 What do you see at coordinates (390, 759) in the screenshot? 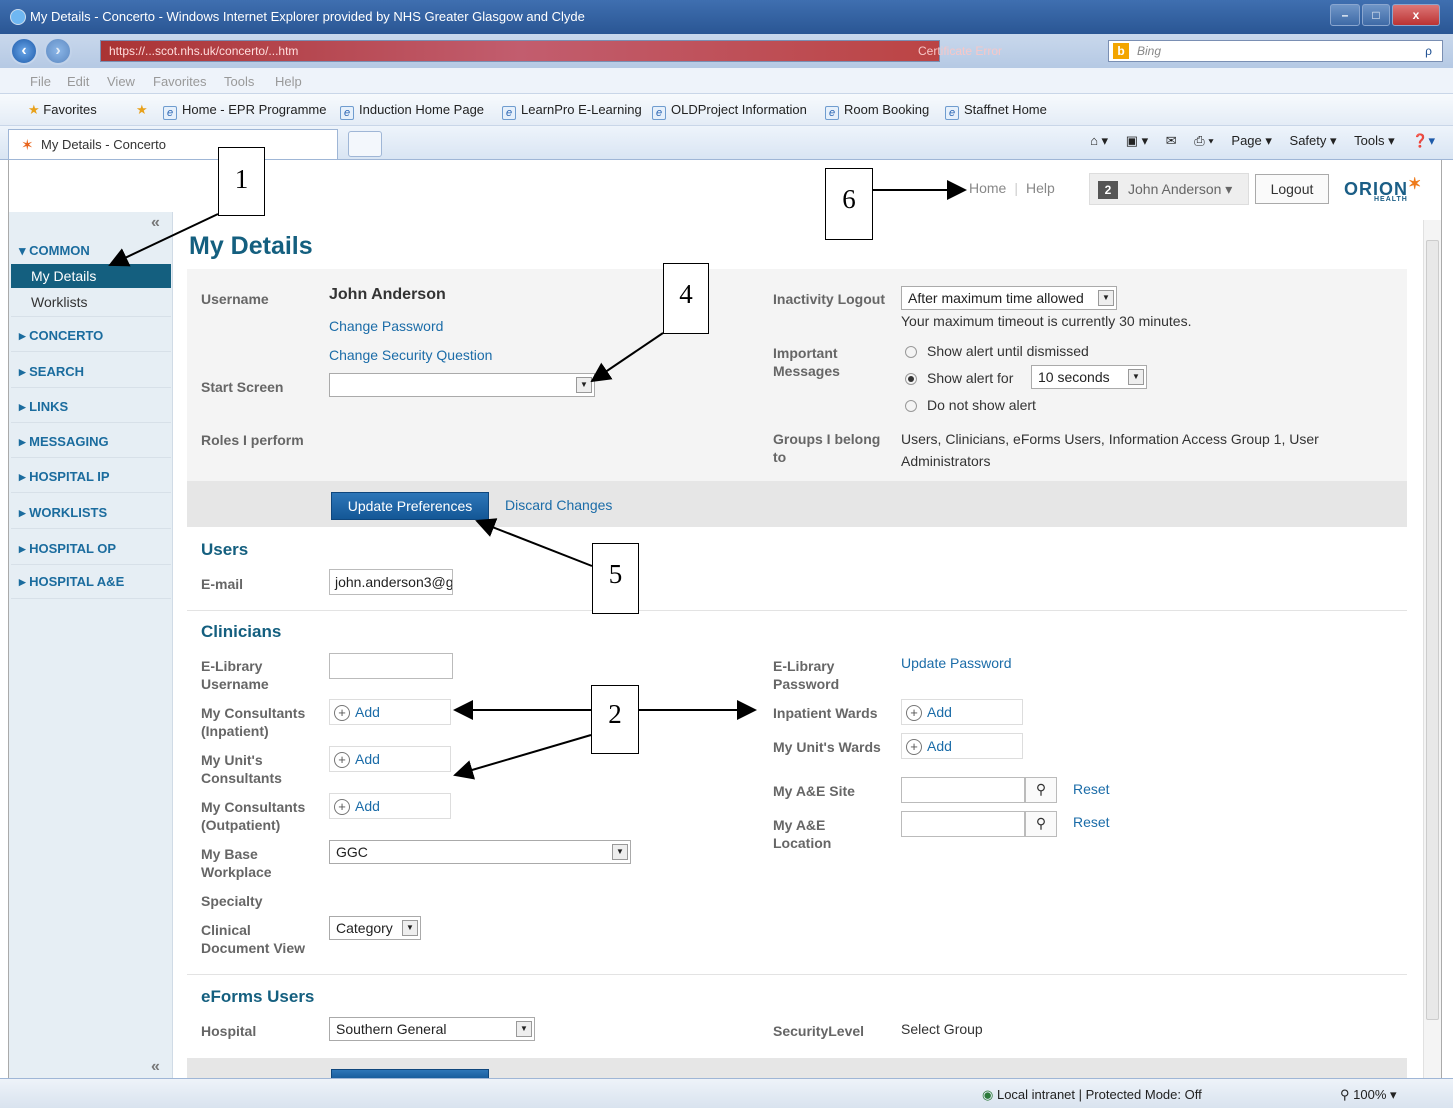
I see `add-unit-consultant-button: + Add` at bounding box center [390, 759].